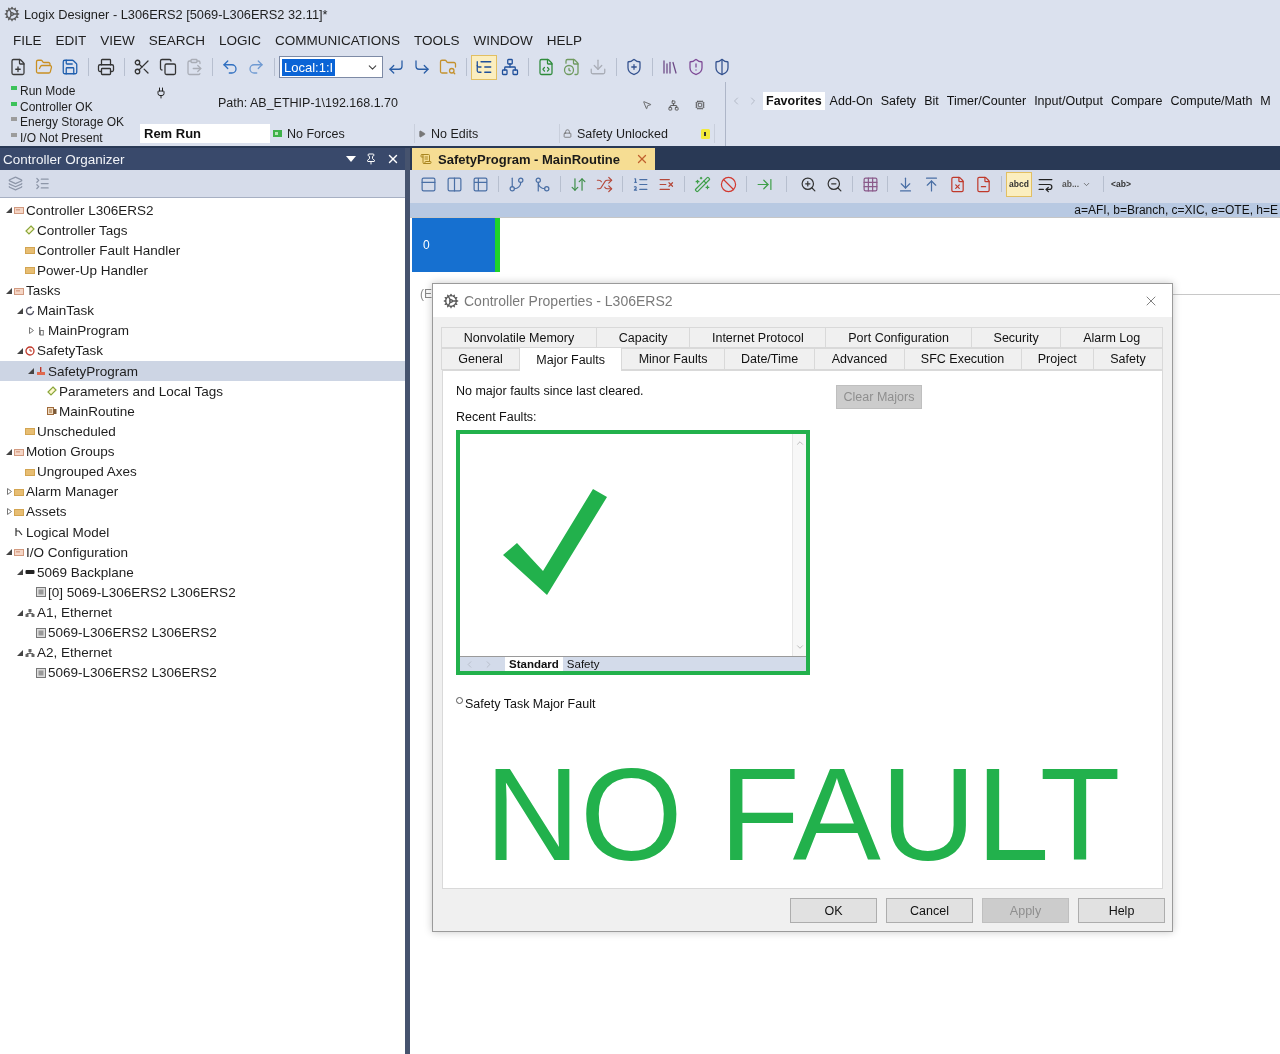 The height and width of the screenshot is (1054, 1280). What do you see at coordinates (42, 183) in the screenshot?
I see `list-icon` at bounding box center [42, 183].